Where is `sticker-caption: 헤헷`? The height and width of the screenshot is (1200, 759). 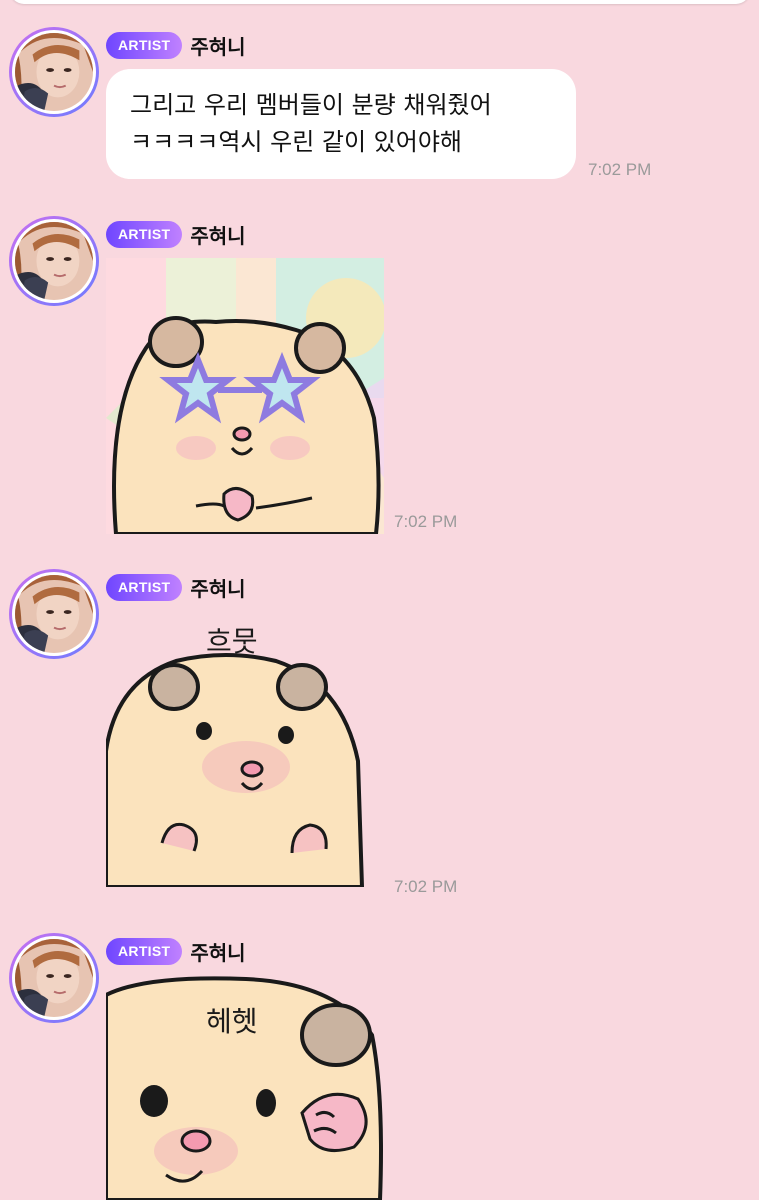 sticker-caption: 헤헷 is located at coordinates (232, 1021).